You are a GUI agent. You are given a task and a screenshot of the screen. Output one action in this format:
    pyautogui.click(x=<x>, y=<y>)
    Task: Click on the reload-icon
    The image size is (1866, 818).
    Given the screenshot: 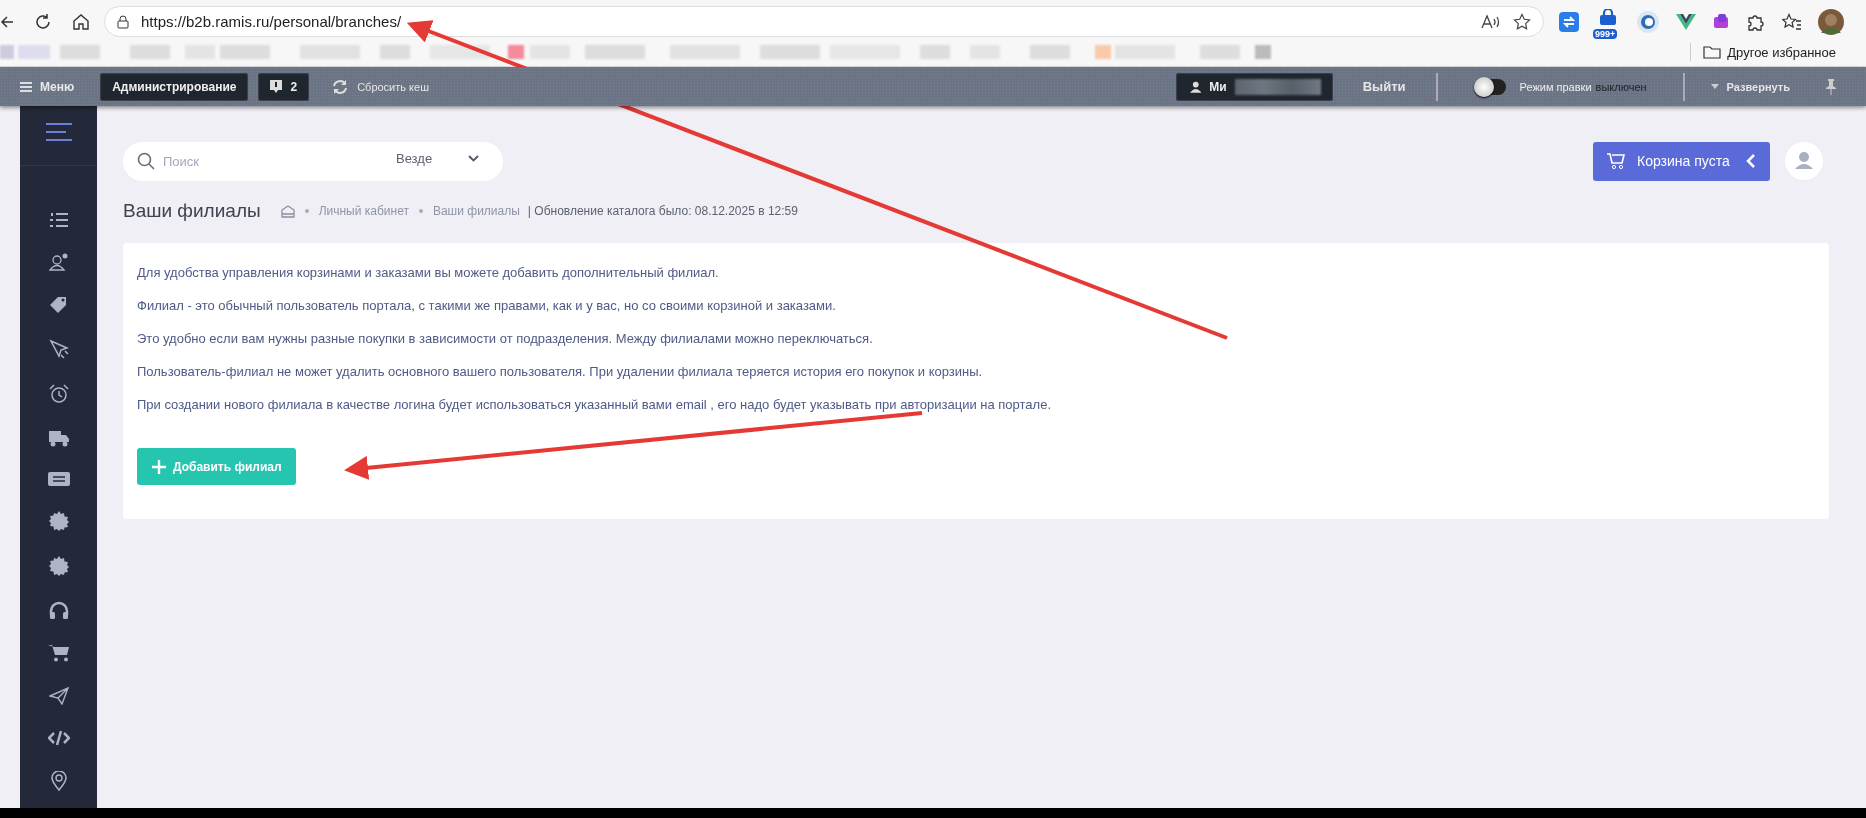 What is the action you would take?
    pyautogui.click(x=43, y=21)
    